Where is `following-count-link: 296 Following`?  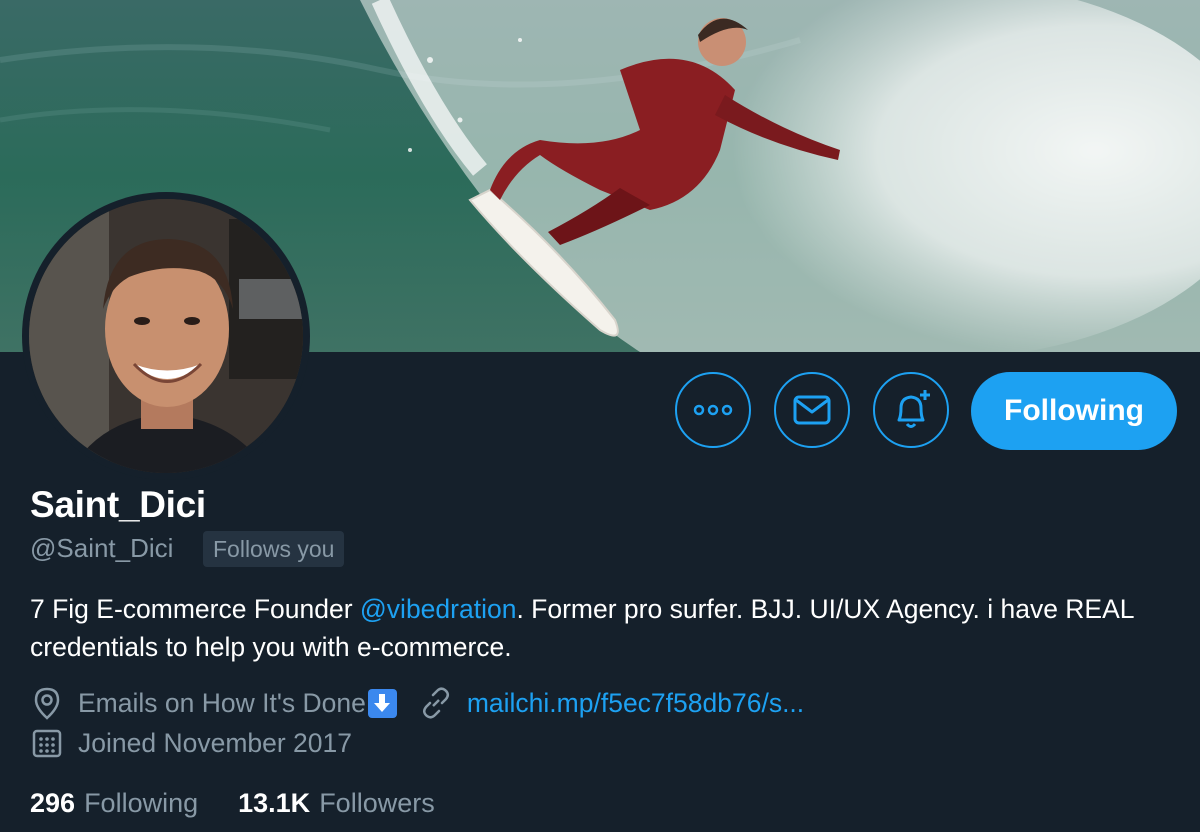
following-count-link: 296 Following is located at coordinates (114, 803).